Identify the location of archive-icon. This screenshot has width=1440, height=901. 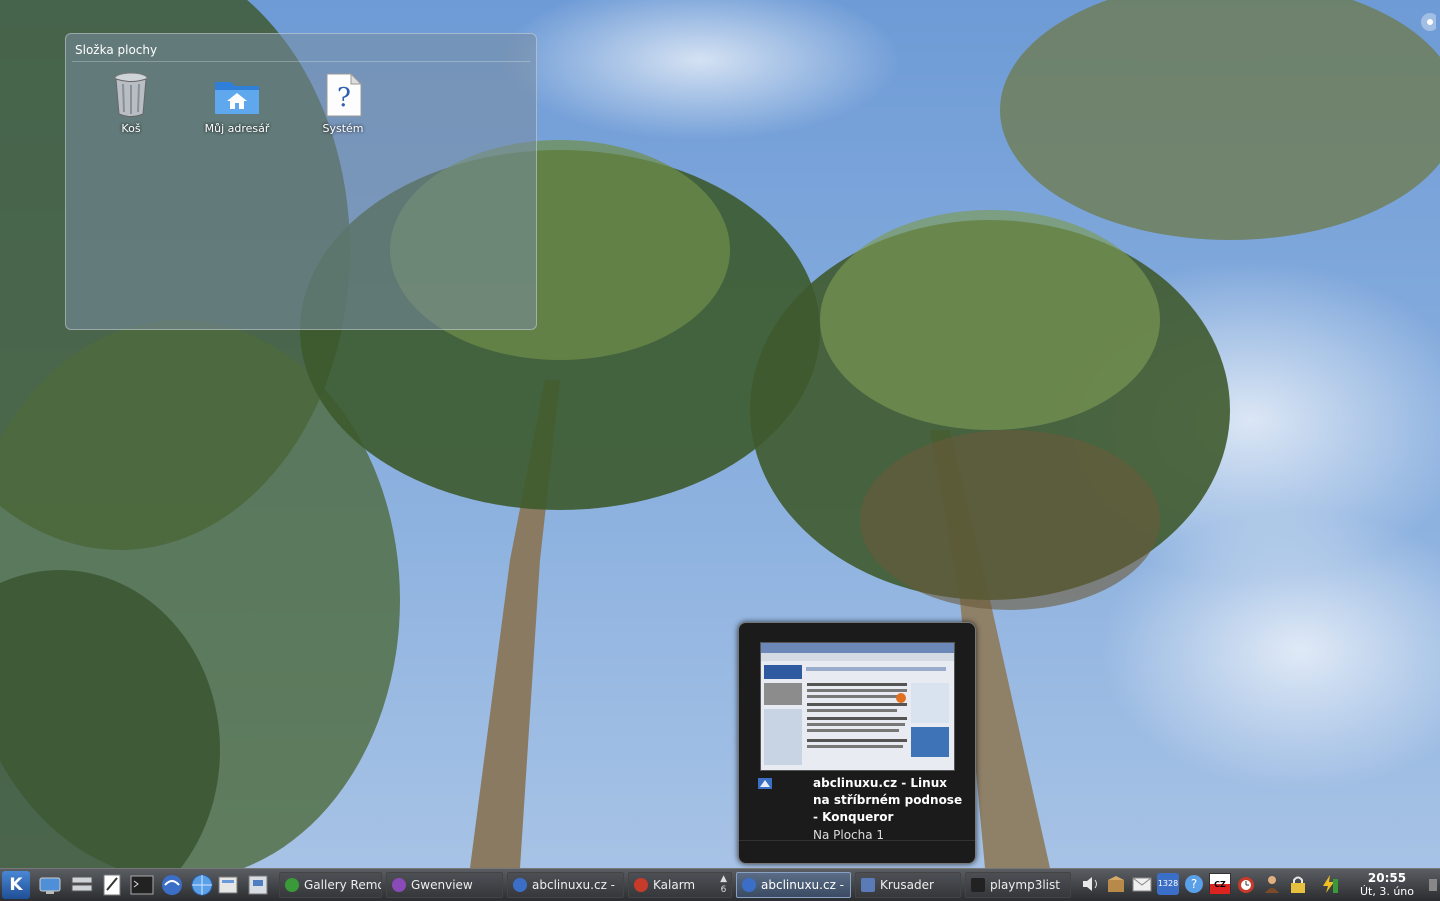
(258, 885).